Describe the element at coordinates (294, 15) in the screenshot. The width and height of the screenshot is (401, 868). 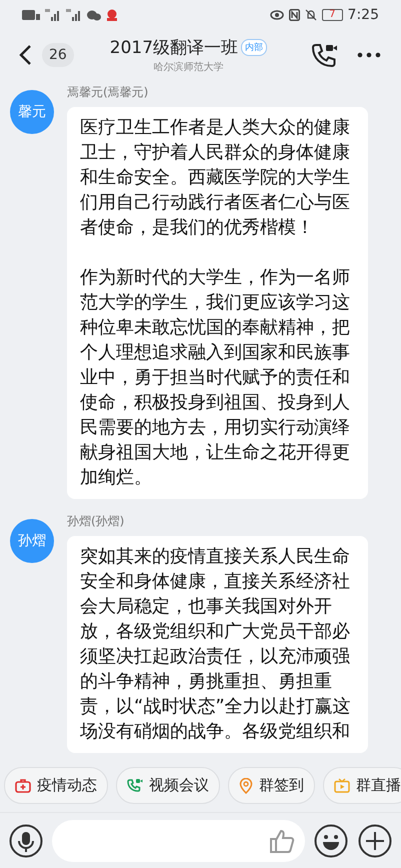
I see `nfc-icon` at that location.